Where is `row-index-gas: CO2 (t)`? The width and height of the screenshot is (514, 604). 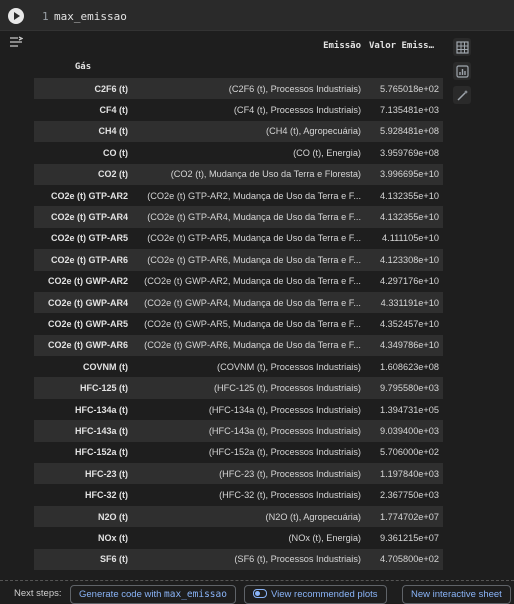
row-index-gas: CO2 (t) is located at coordinates (113, 174).